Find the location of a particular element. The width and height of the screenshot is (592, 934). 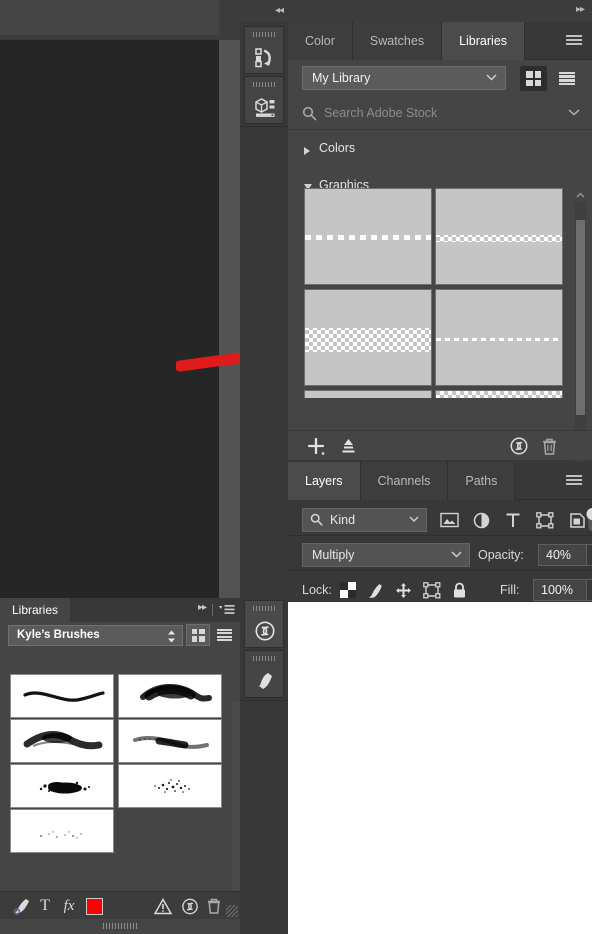

opacity-input: 40% is located at coordinates (562, 555).